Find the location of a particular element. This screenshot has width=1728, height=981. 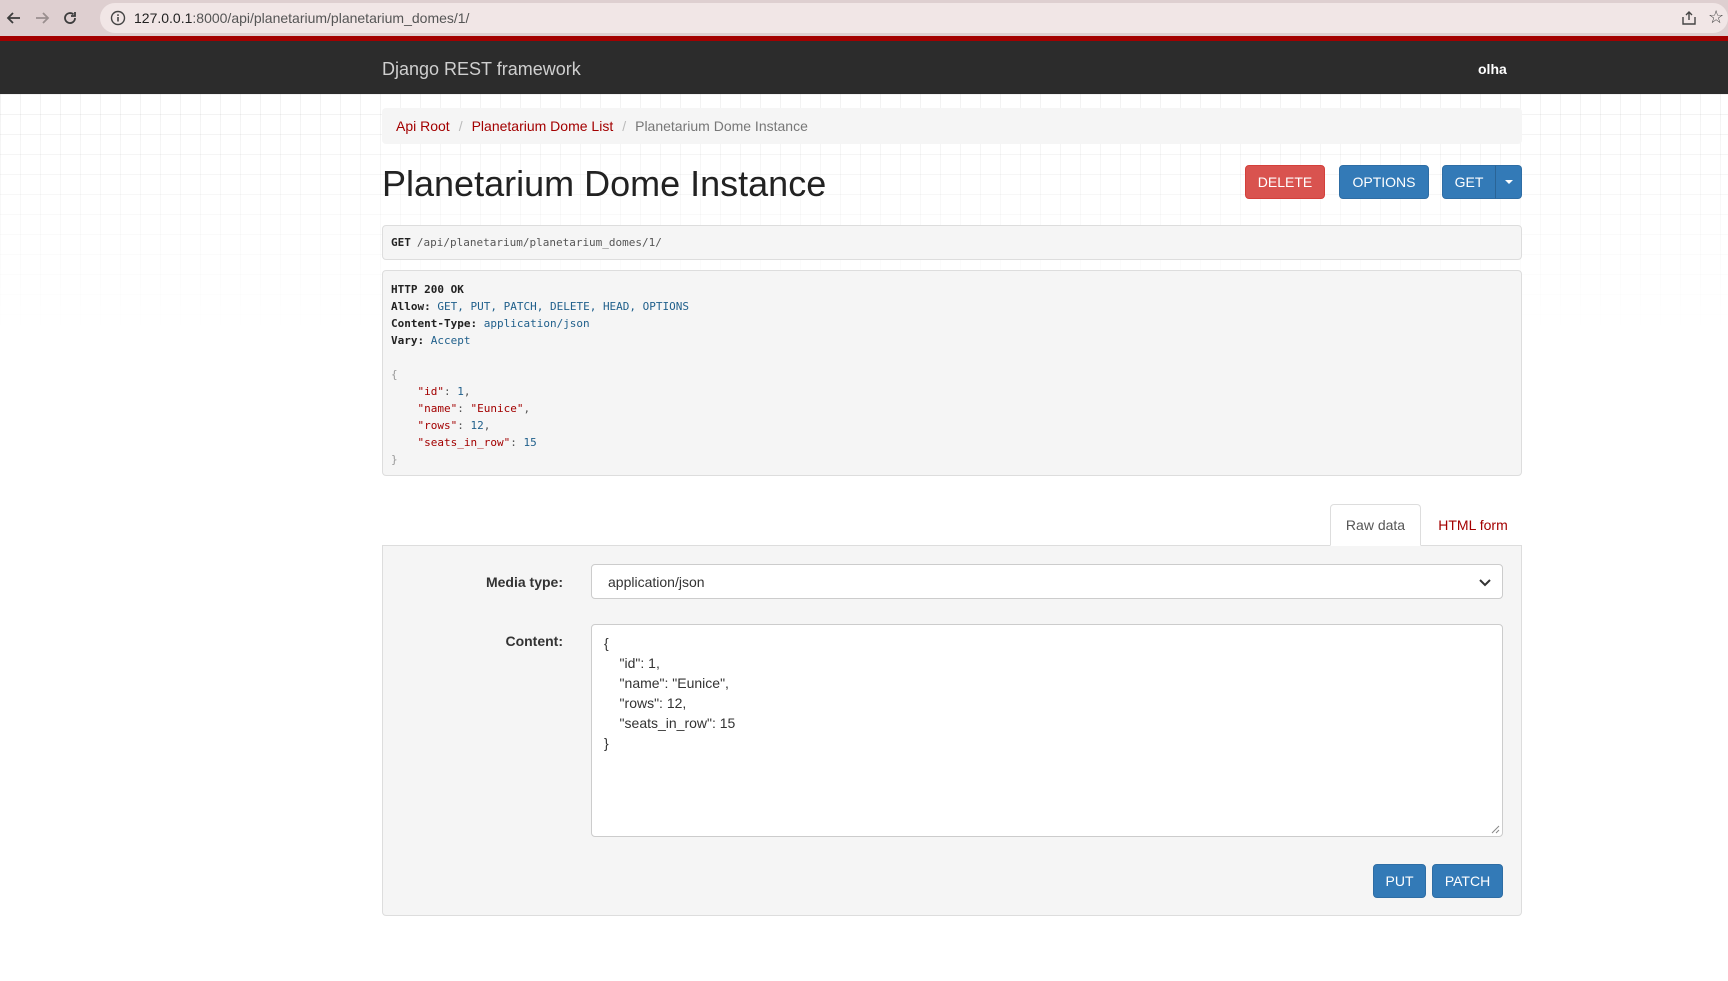

url-host: 127.0.0.1 is located at coordinates (163, 18).